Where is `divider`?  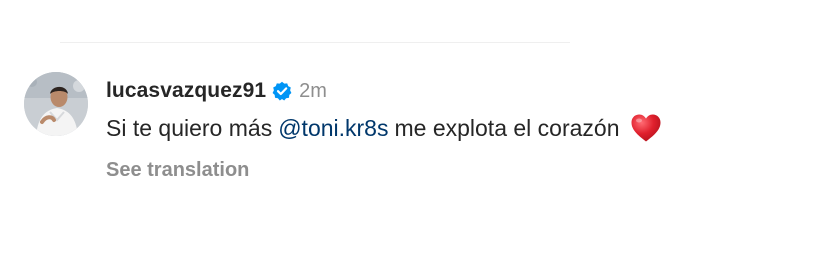
divider is located at coordinates (315, 42).